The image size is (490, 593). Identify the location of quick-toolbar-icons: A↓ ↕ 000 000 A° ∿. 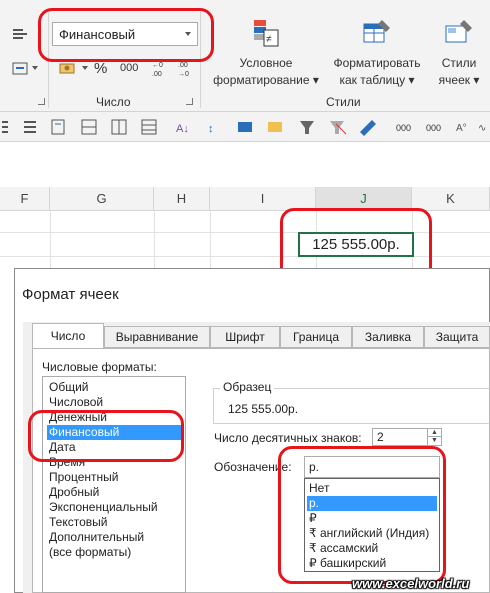
(245, 127).